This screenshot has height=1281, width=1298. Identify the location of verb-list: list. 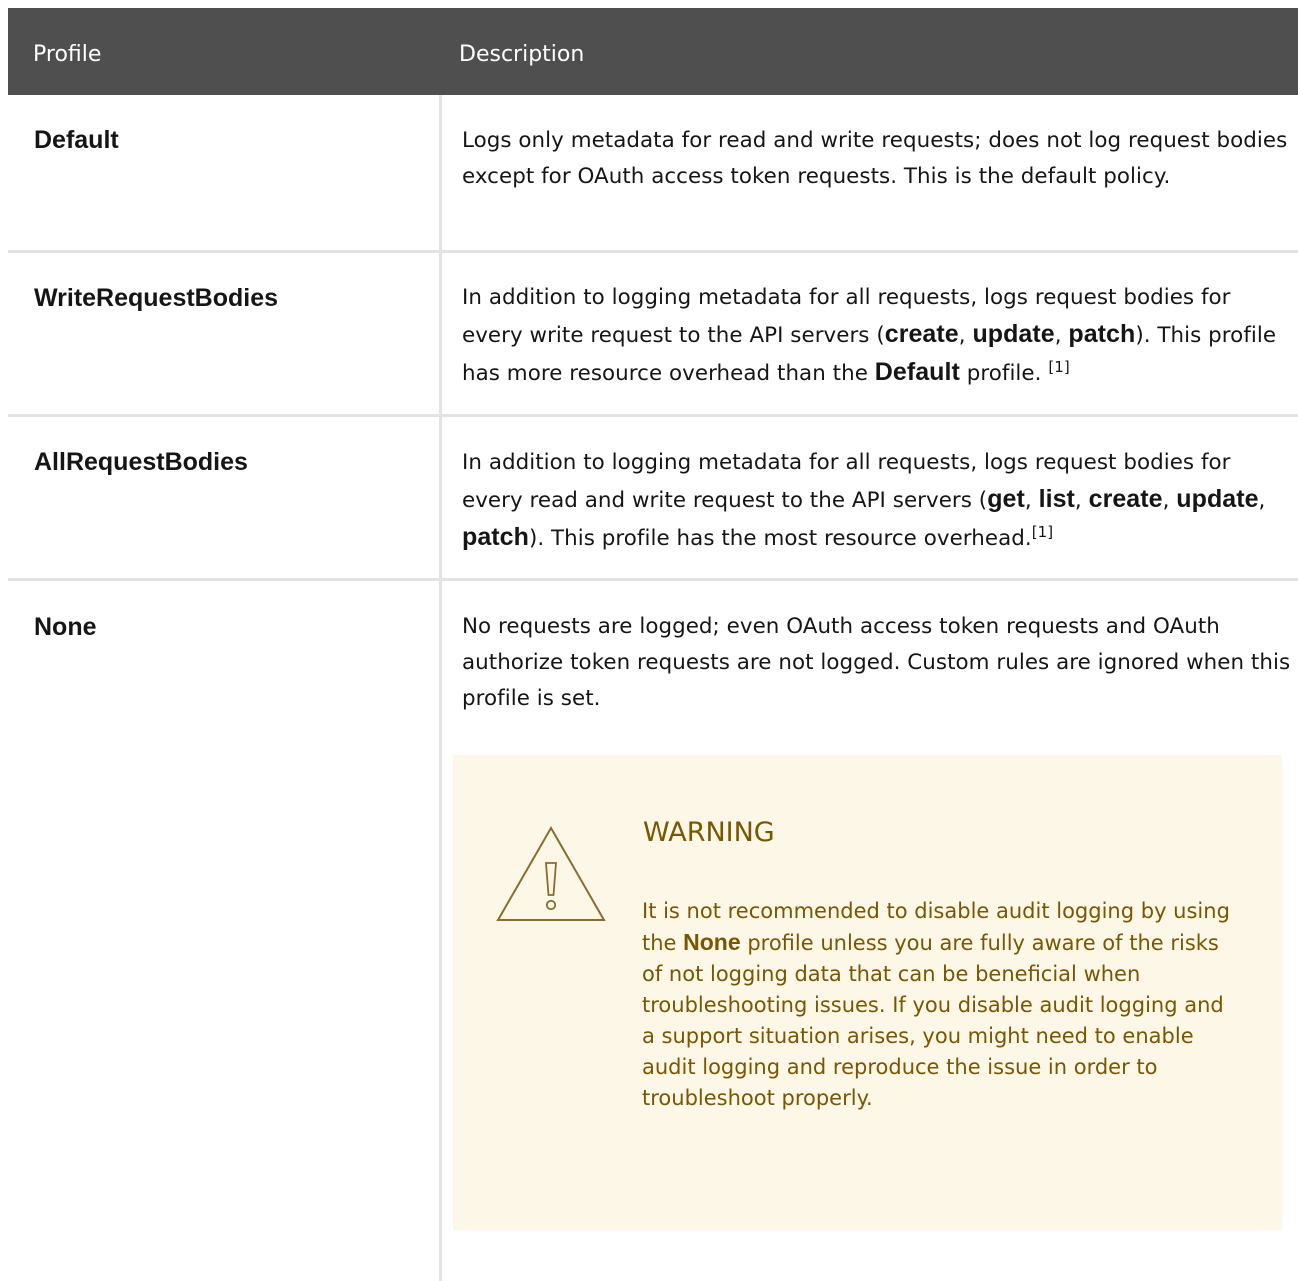
(1056, 499).